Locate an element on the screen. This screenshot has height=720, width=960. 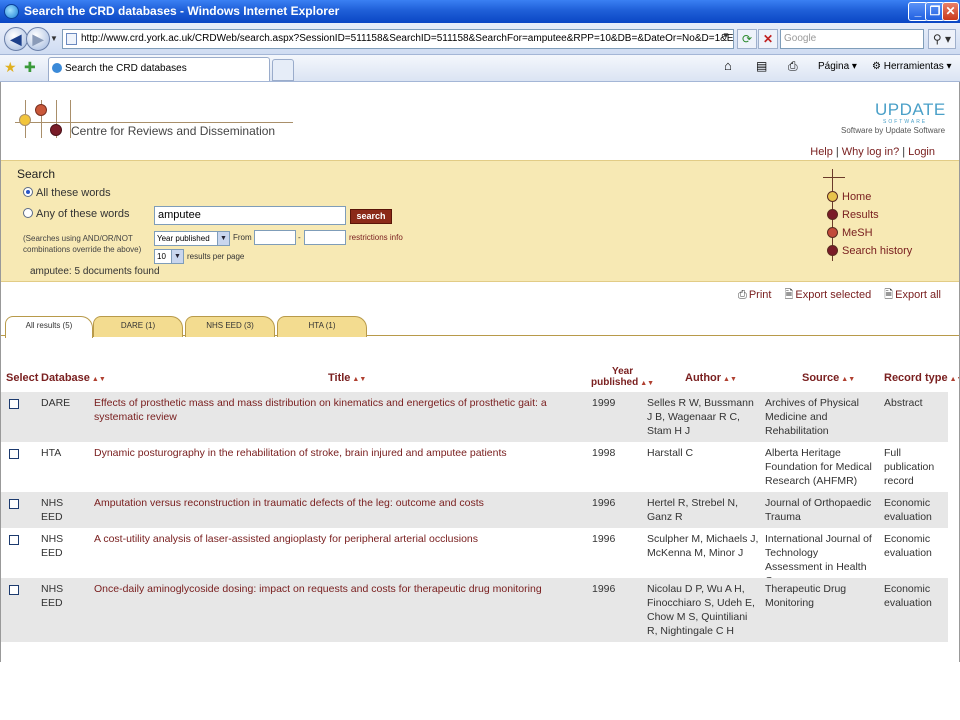
new-tab-button is located at coordinates (283, 70).